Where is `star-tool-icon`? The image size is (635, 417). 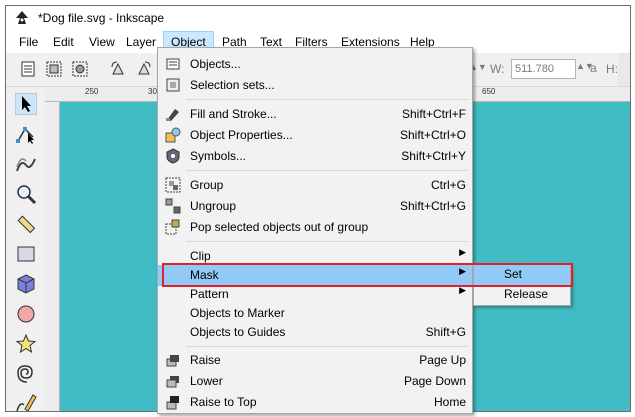 star-tool-icon is located at coordinates (26, 344).